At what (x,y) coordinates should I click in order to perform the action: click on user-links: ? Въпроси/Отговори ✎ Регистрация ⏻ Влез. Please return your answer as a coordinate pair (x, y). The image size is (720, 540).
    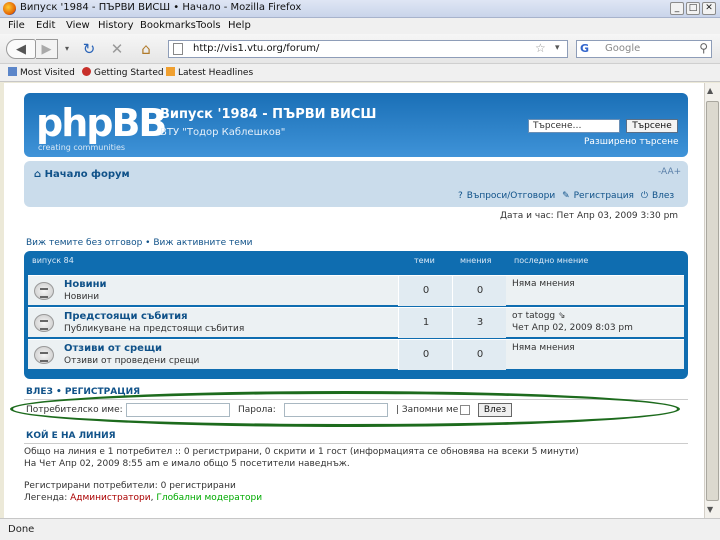
    Looking at the image, I should click on (564, 196).